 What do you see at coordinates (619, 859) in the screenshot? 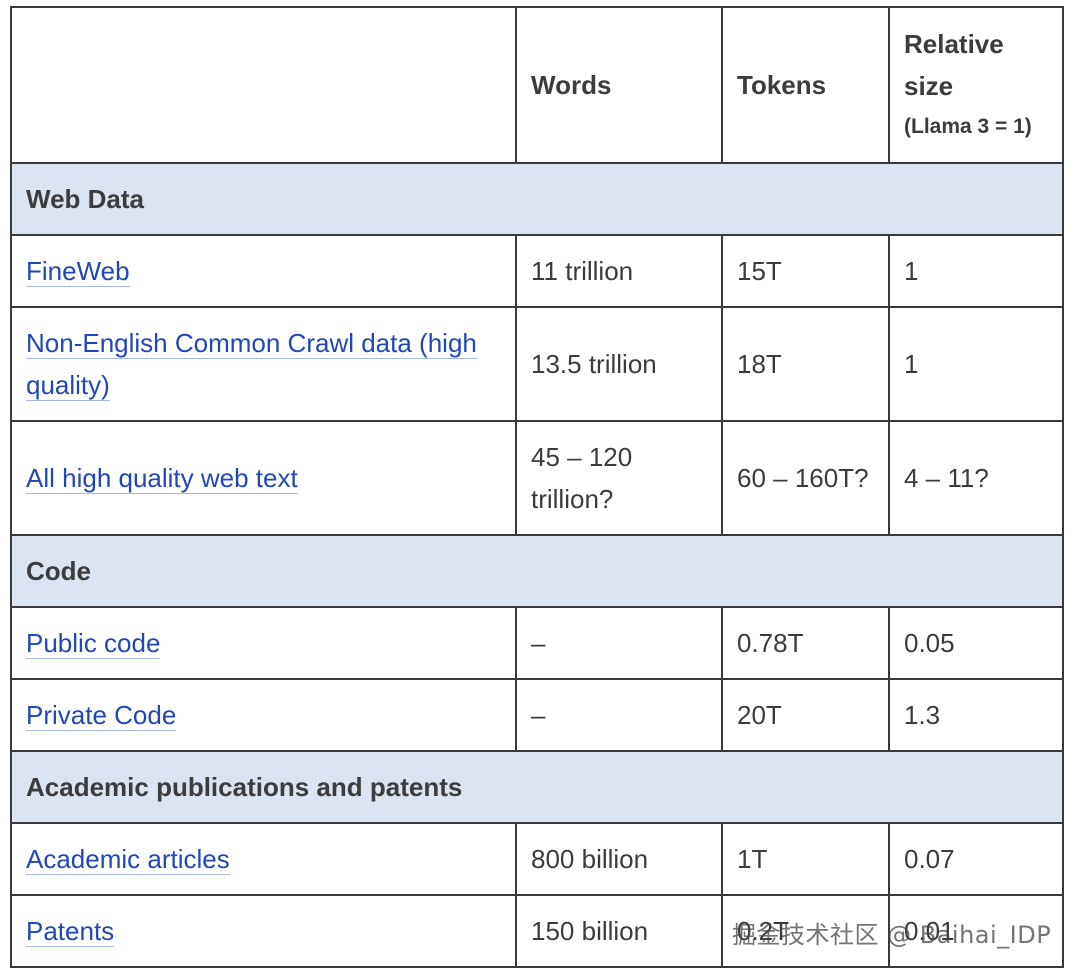
I see `words-cell: 800 billion` at bounding box center [619, 859].